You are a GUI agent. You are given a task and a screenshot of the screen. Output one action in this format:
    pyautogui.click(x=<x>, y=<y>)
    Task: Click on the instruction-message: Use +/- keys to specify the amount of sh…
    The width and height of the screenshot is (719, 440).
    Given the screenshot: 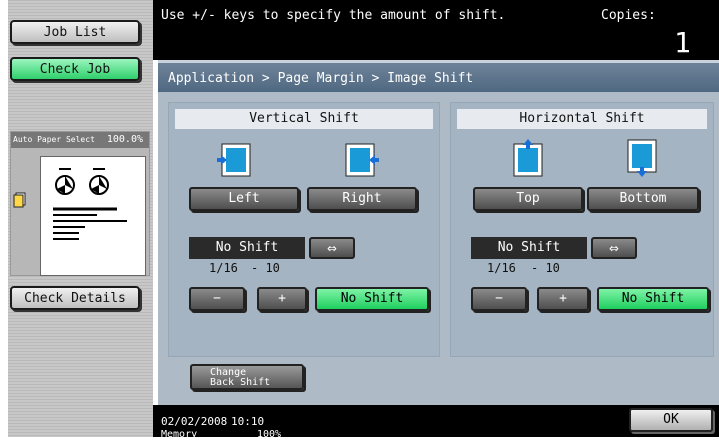 What is the action you would take?
    pyautogui.click(x=333, y=15)
    